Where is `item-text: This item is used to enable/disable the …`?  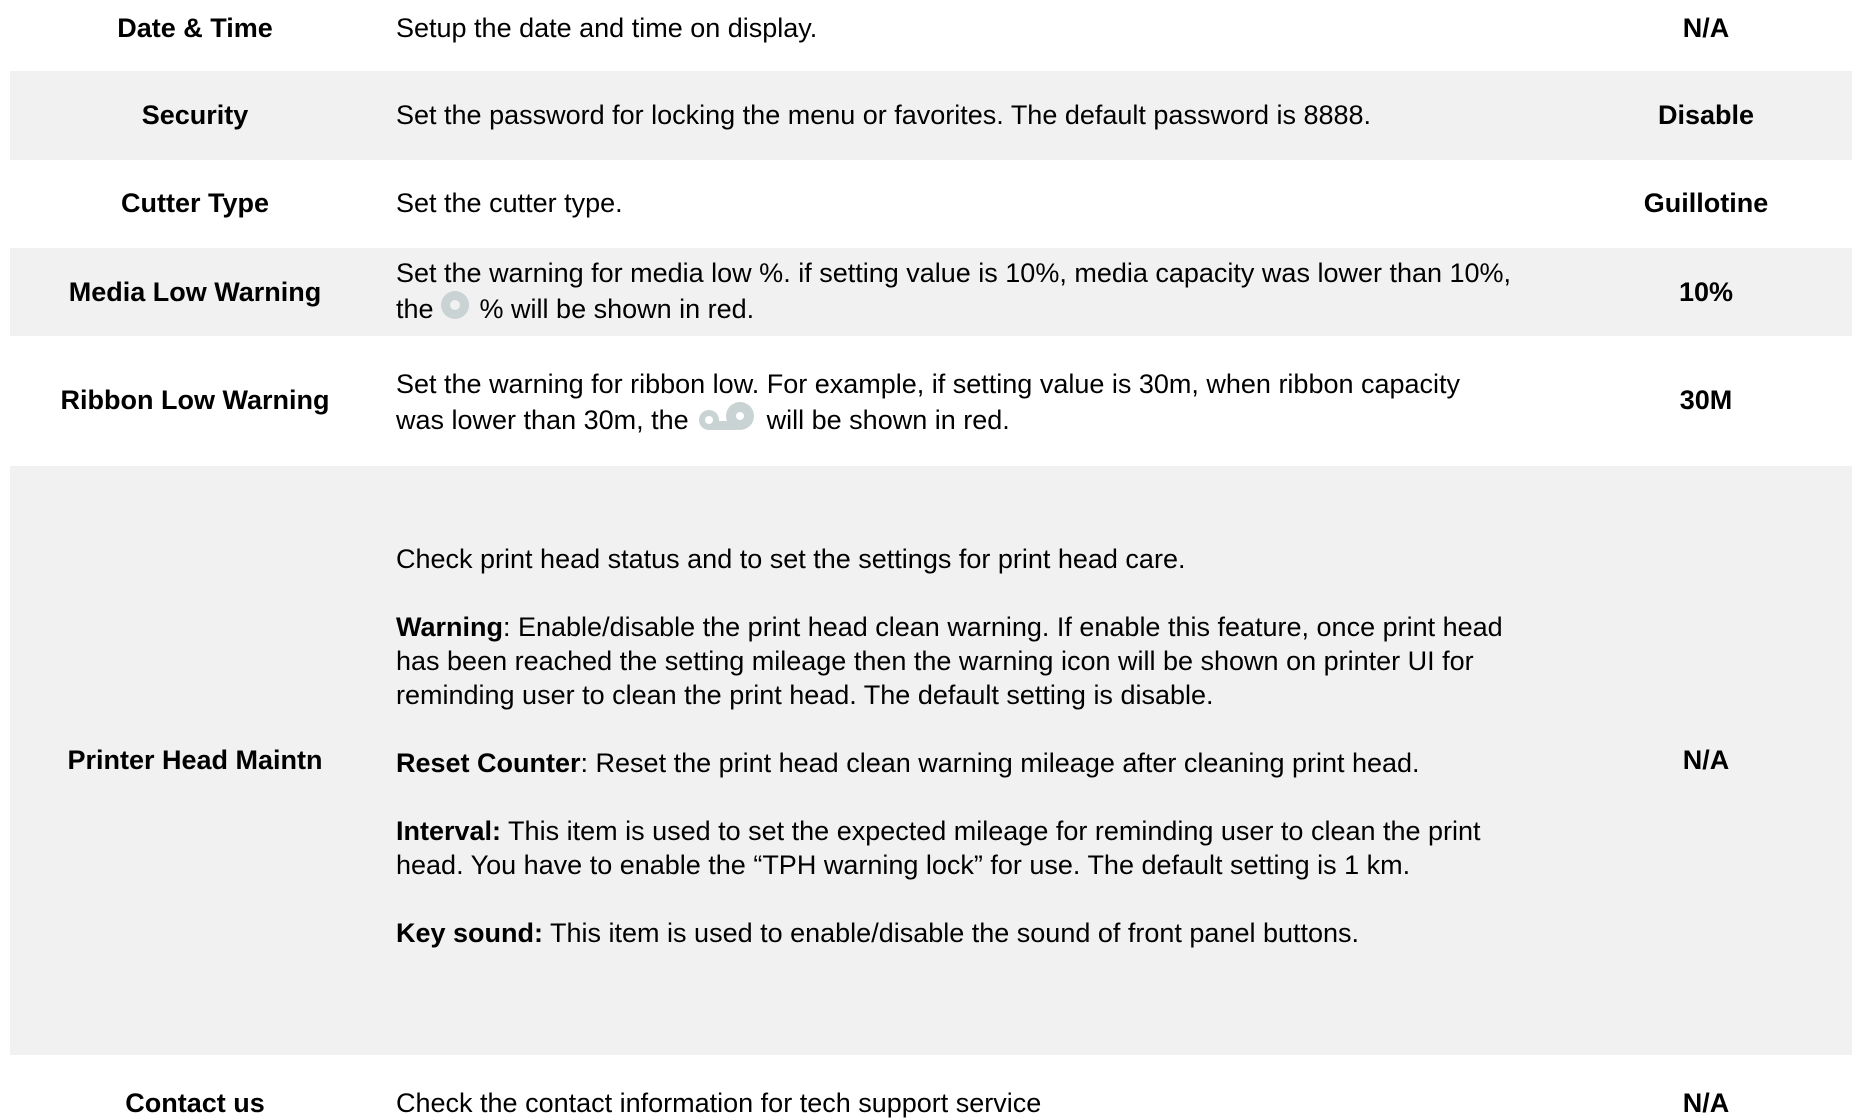
item-text: This item is used to enable/disable the … is located at coordinates (951, 933).